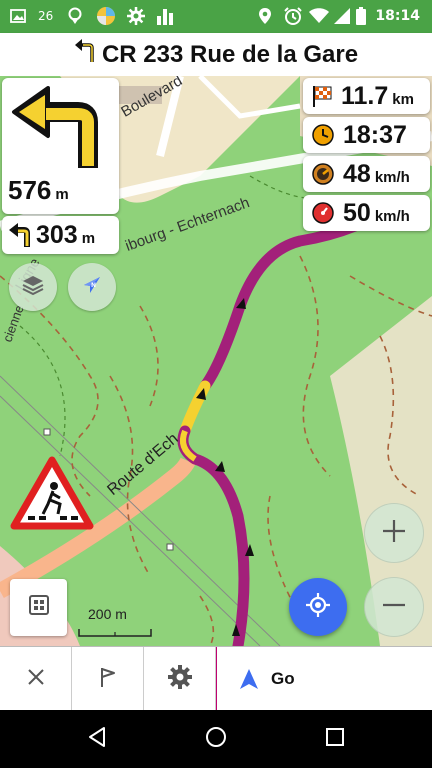 The image size is (432, 768). Describe the element at coordinates (283, 678) in the screenshot. I see `go-label: Go` at that location.